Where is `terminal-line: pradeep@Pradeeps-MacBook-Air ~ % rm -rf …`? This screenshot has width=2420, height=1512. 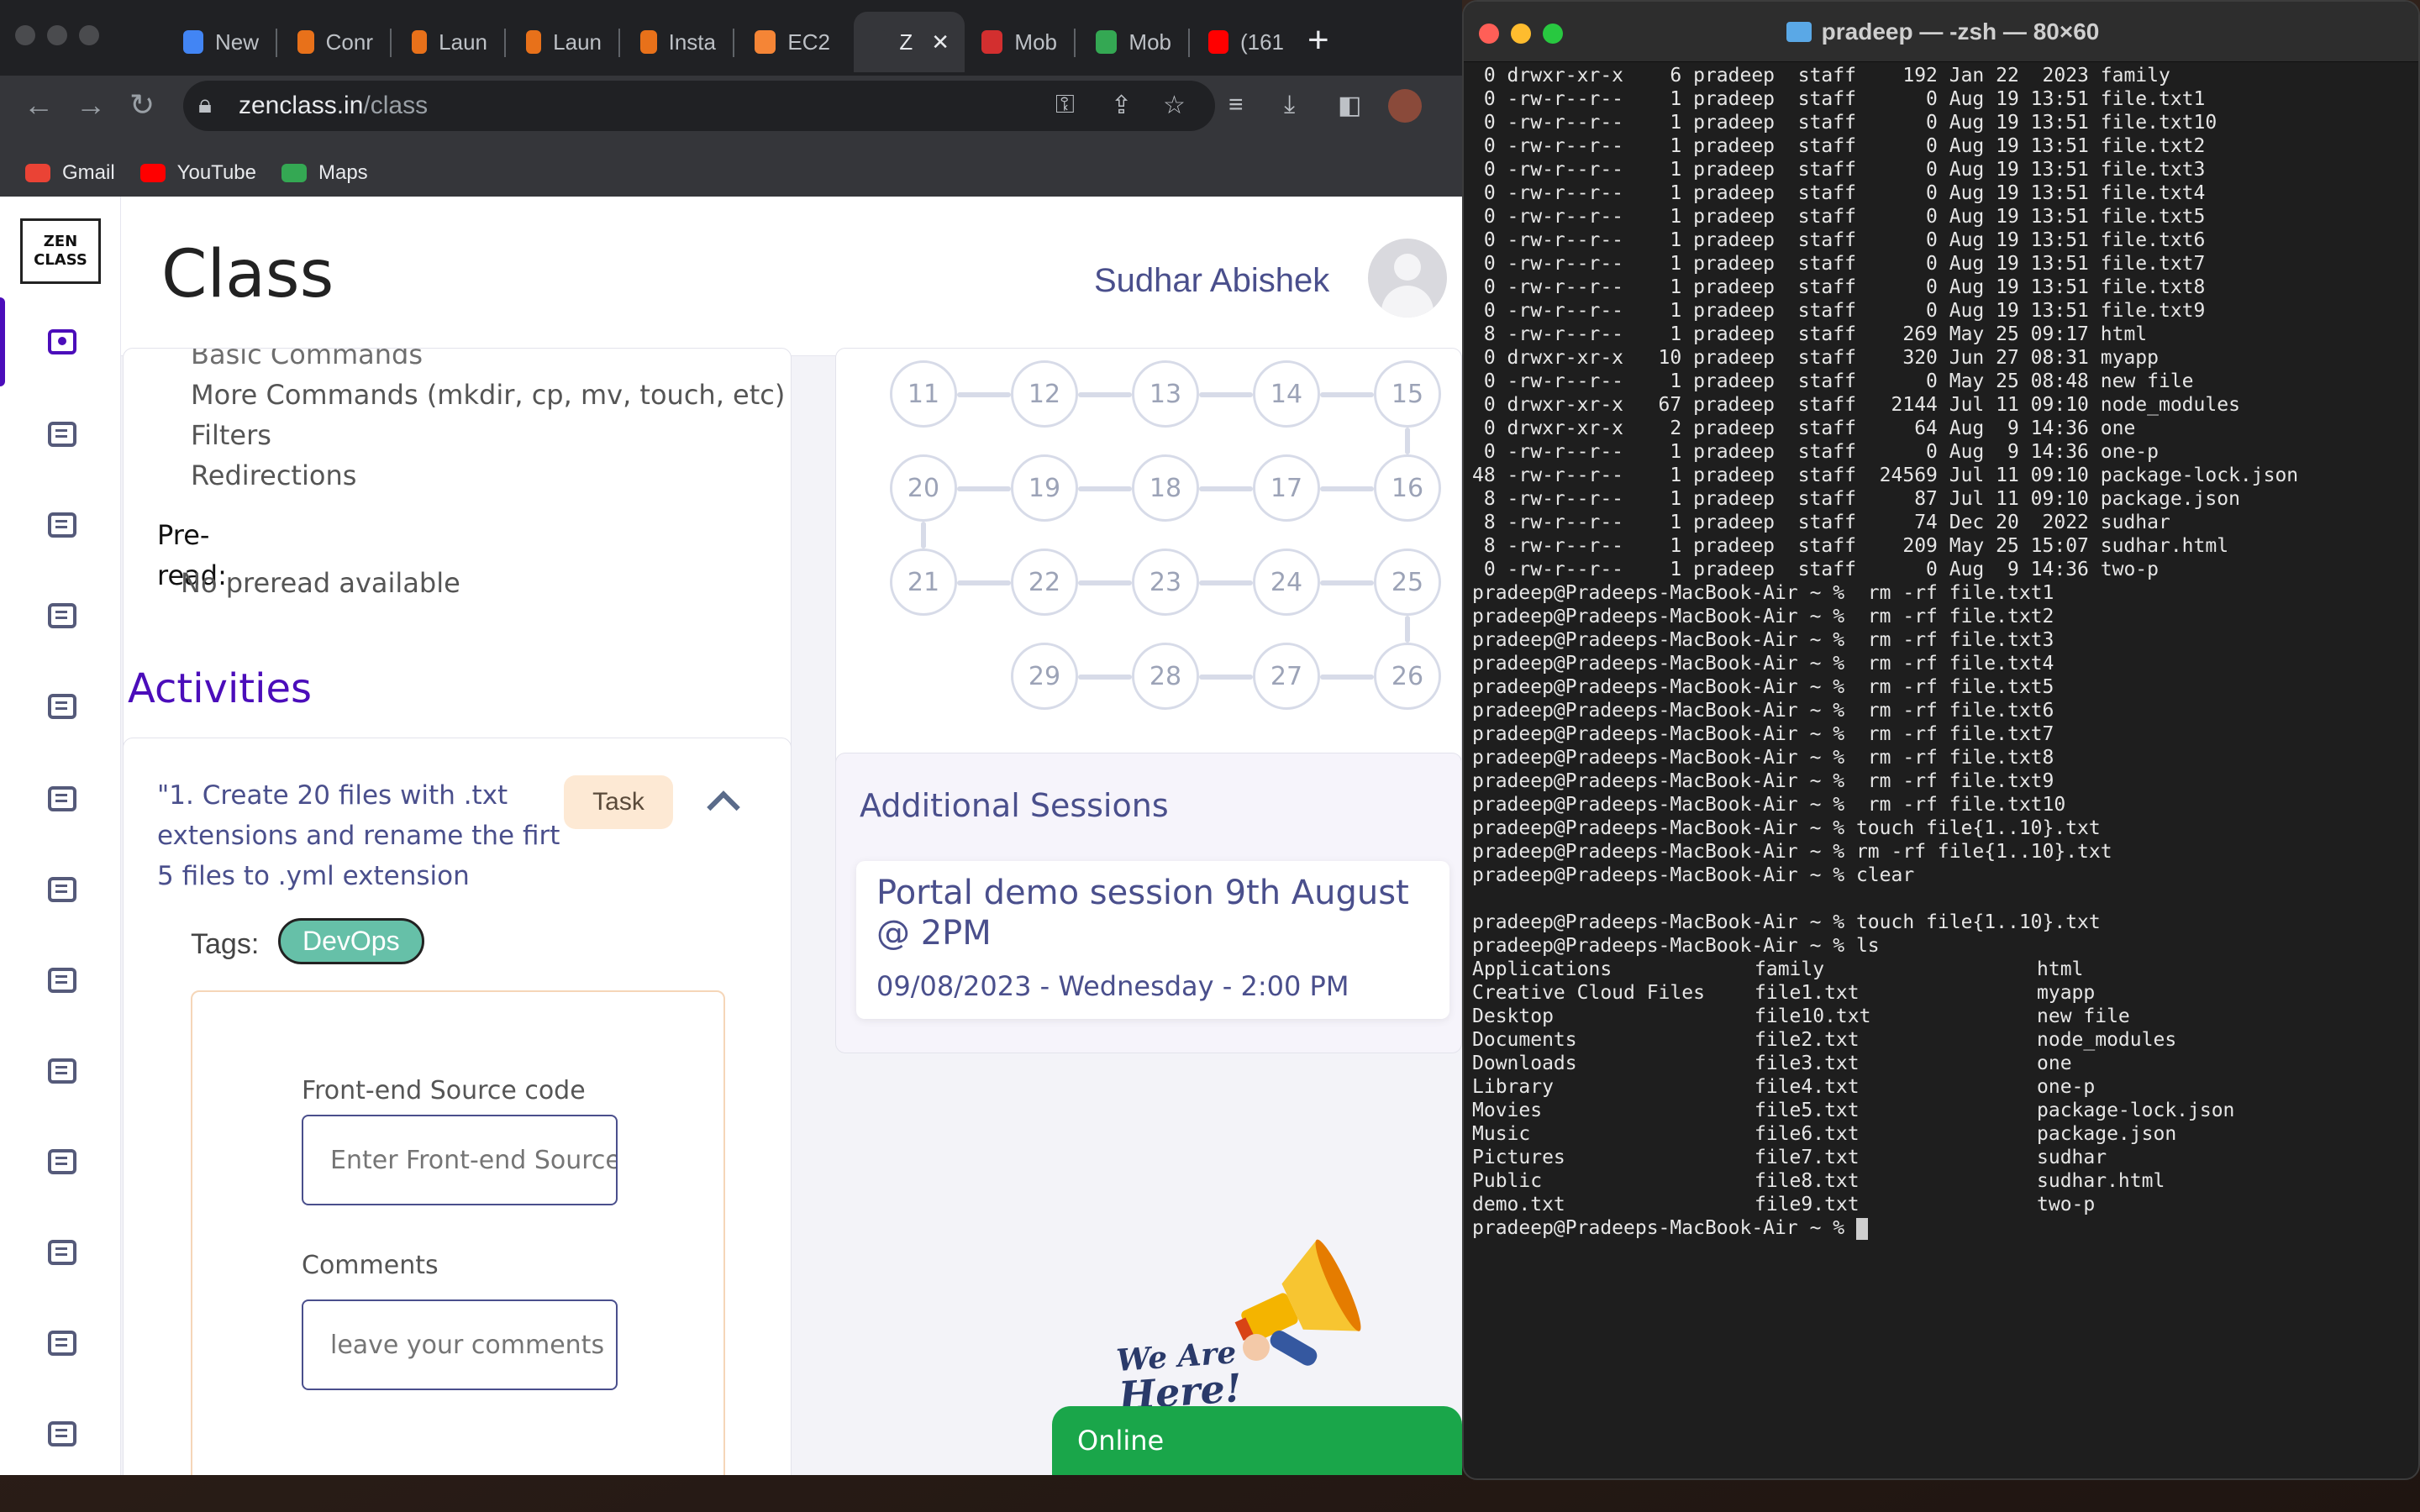
terminal-line: pradeep@Pradeeps-MacBook-Air ~ % rm -rf … is located at coordinates (1763, 781).